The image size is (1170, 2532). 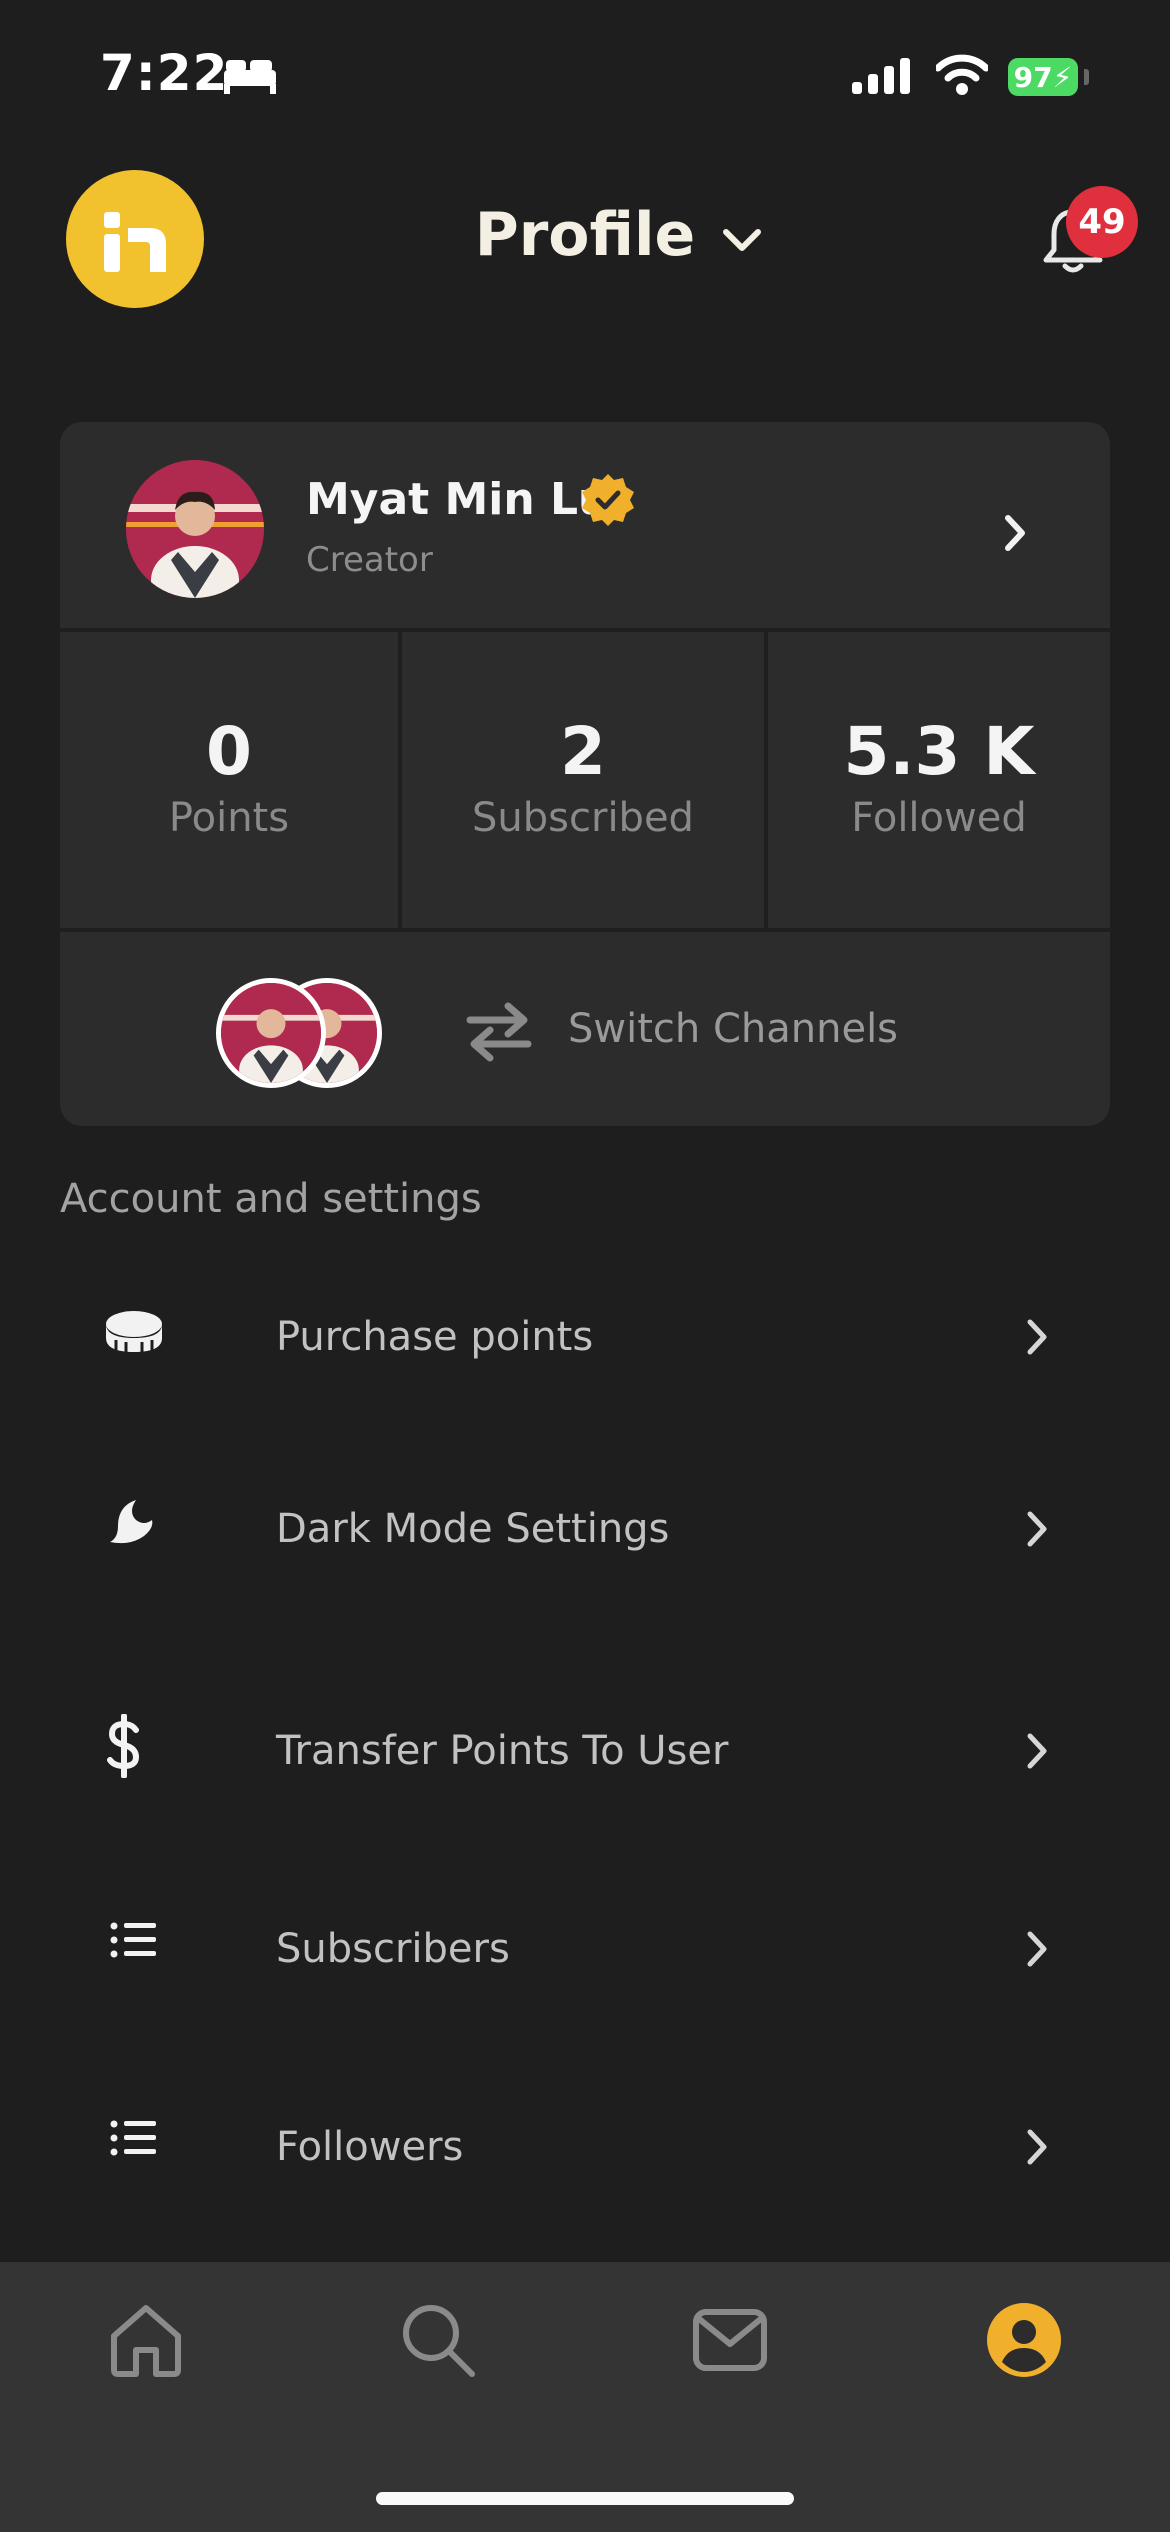 I want to click on stat-value: 5.3 K, so click(x=939, y=751).